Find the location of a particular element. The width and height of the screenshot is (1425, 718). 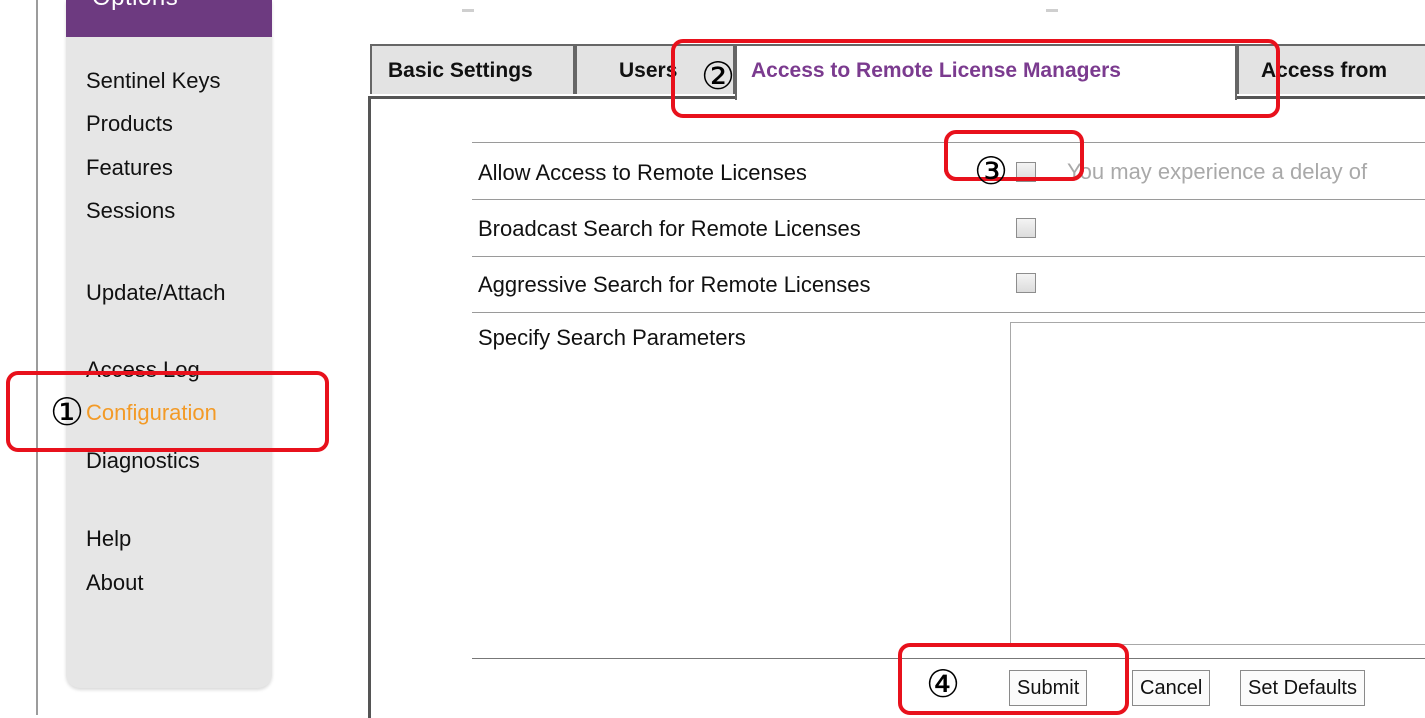

sidebar-item-access-log: Access Log is located at coordinates (143, 370).